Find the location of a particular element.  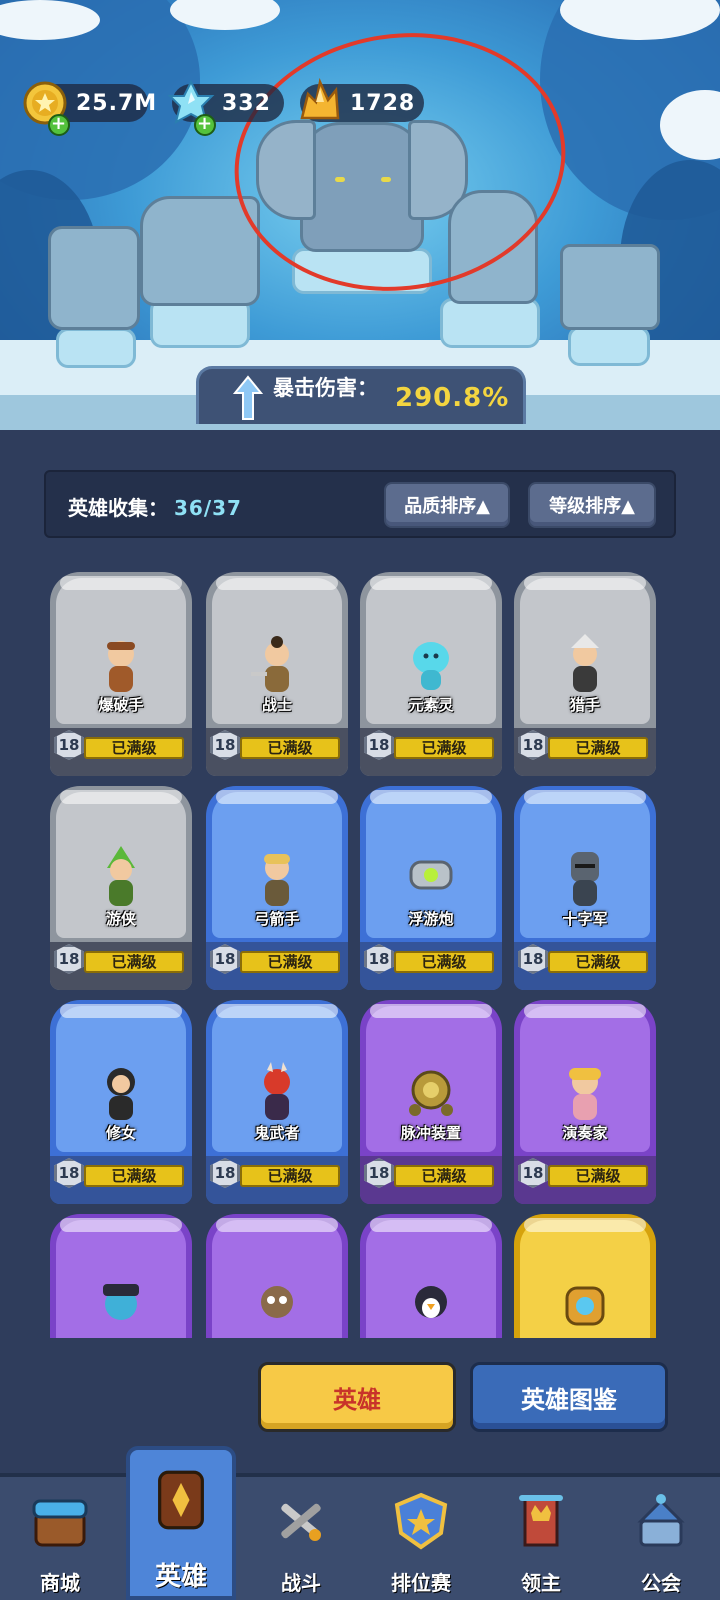

nav-ranked: 排位赛 is located at coordinates (421, 1538).